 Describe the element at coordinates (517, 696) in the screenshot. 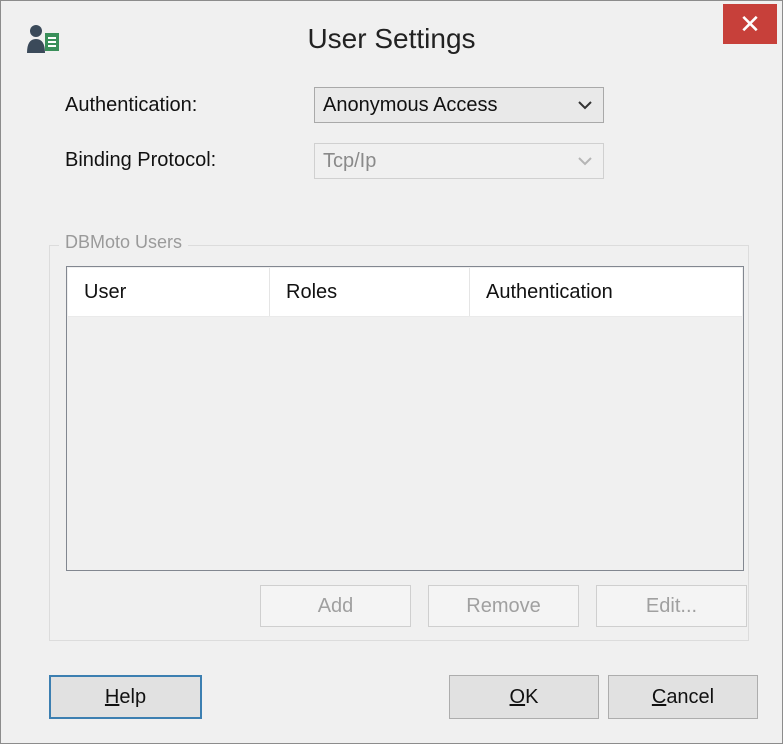

I see `ok-mnemonic: O` at that location.